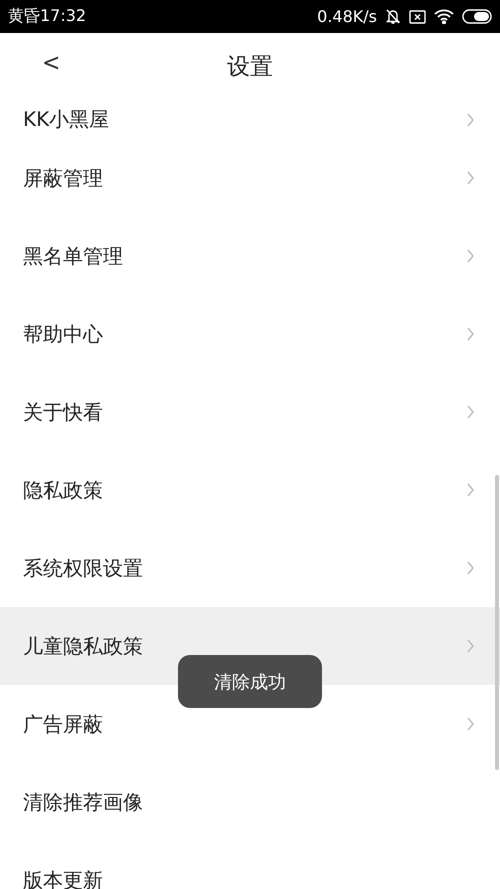 Image resolution: width=500 pixels, height=889 pixels. I want to click on settings-item: 清除推荐画像, so click(250, 802).